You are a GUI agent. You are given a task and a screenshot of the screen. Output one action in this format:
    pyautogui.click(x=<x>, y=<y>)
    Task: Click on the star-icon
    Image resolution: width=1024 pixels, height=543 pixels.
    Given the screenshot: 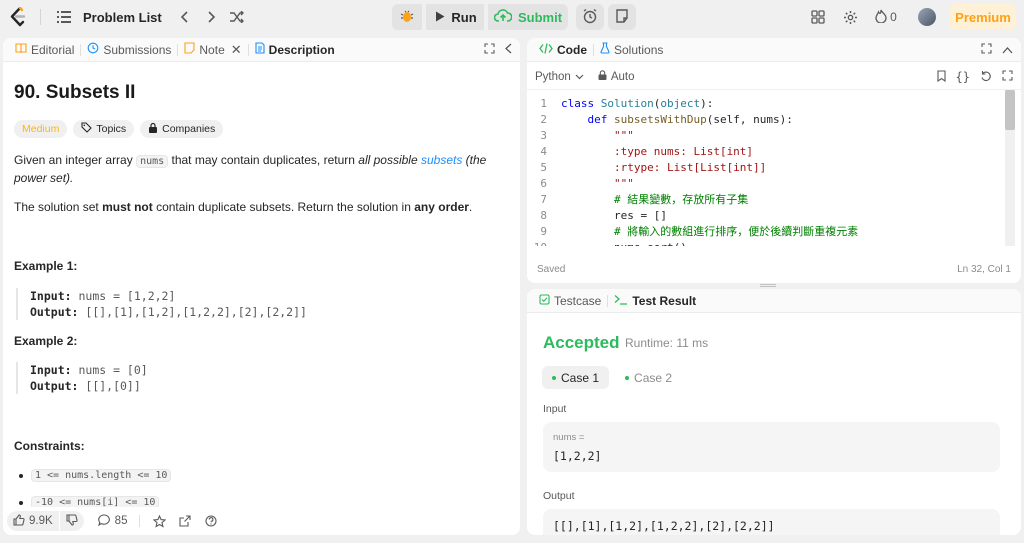 What is the action you would take?
    pyautogui.click(x=159, y=521)
    